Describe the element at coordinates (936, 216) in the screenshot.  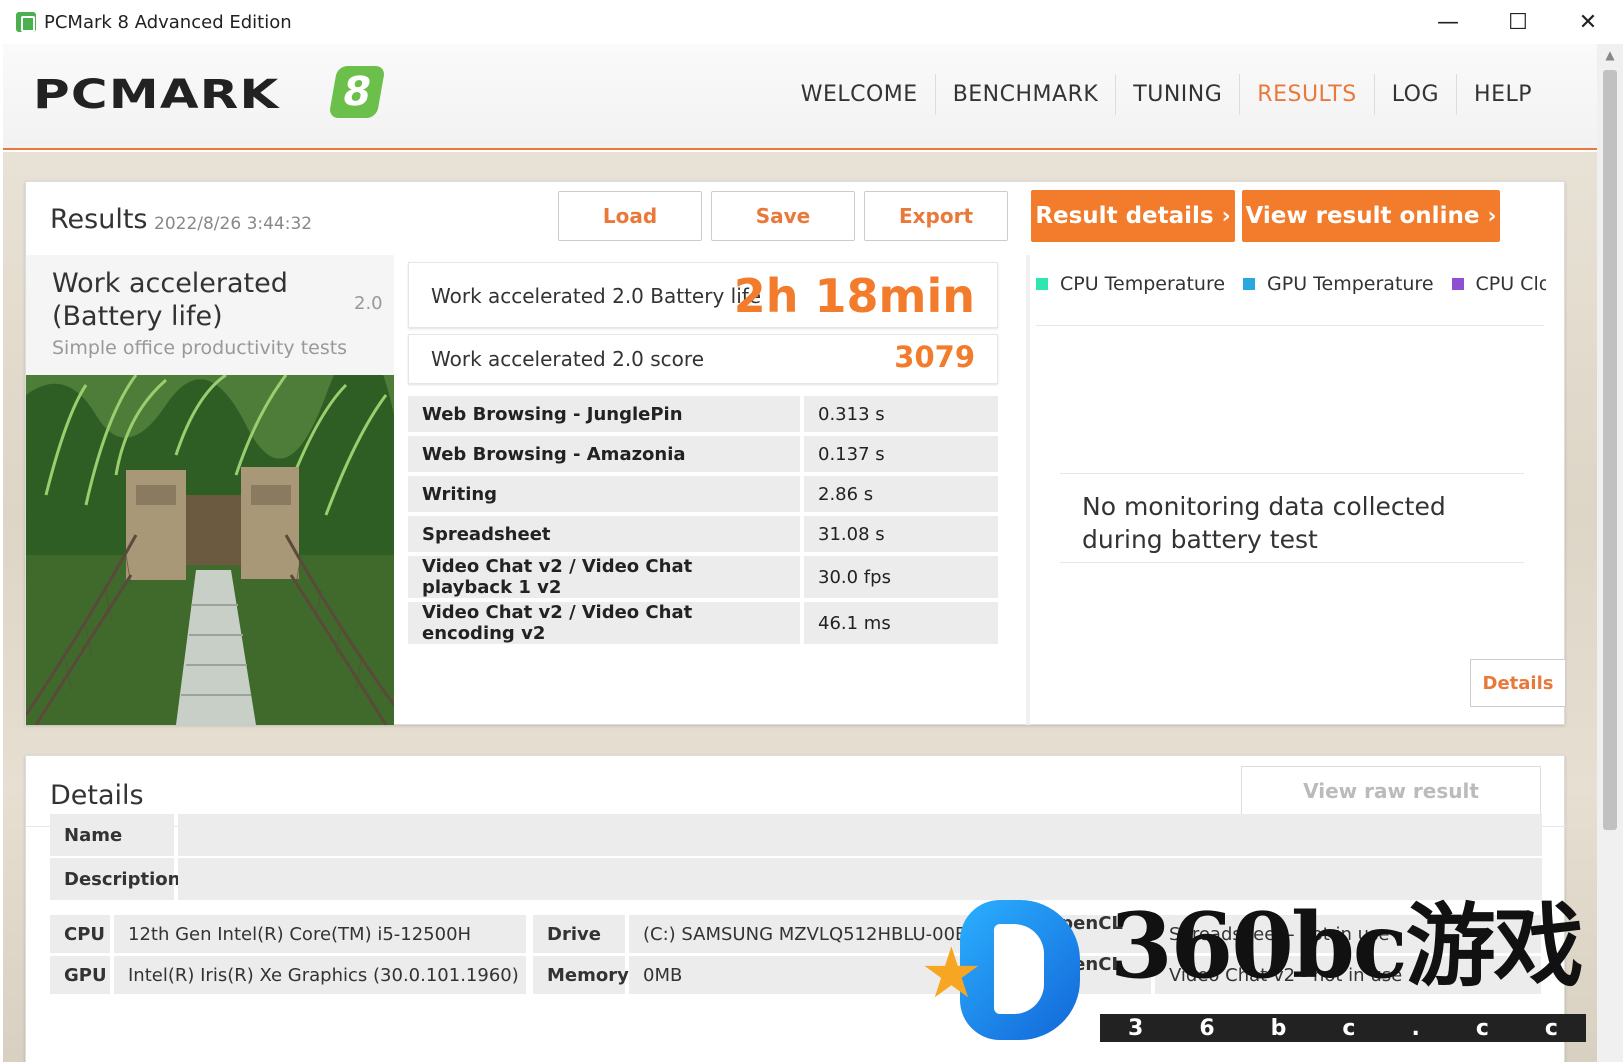
I see `export-button: Export` at that location.